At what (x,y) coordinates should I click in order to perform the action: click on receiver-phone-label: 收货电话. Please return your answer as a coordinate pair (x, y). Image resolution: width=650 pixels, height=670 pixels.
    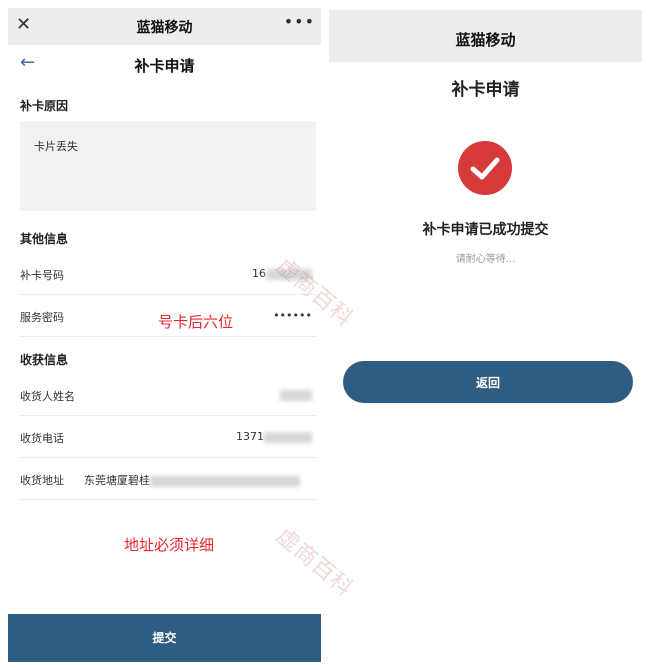
    Looking at the image, I should click on (42, 438).